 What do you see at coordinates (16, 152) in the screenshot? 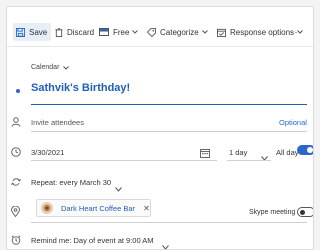
I see `clock-icon` at bounding box center [16, 152].